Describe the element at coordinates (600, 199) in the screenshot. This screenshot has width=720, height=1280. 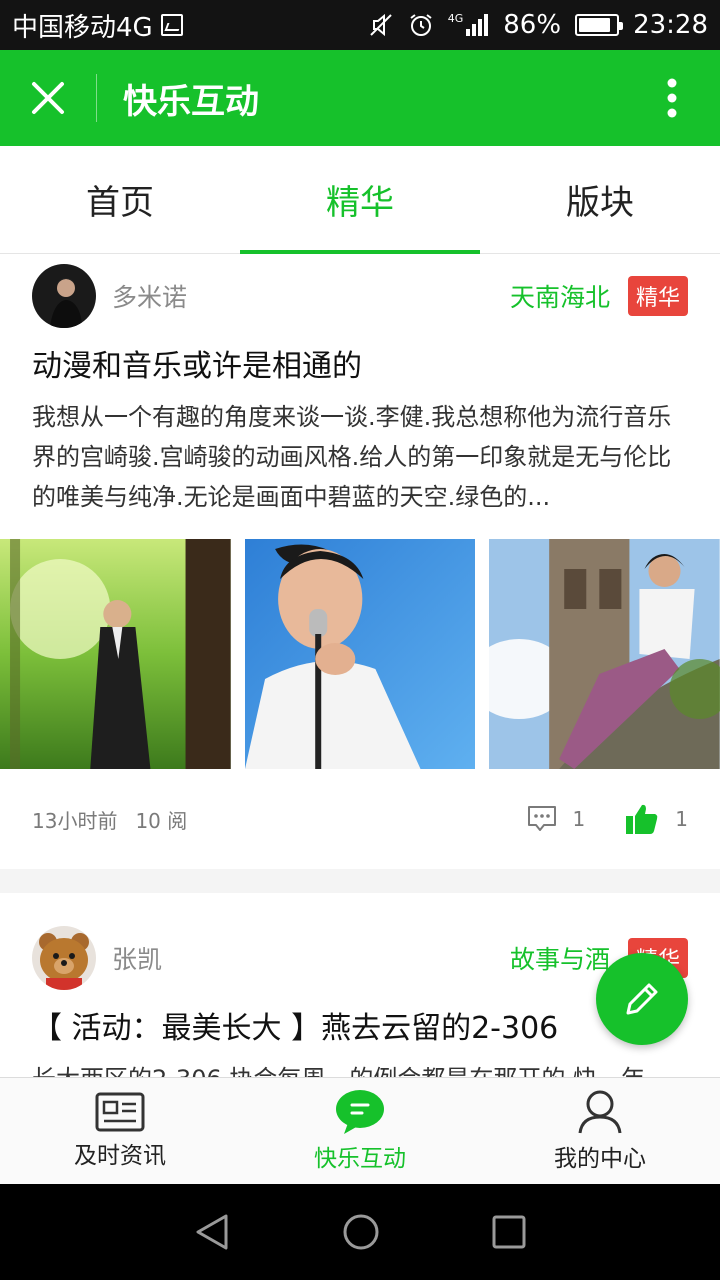
I see `tab-boards: 版块` at that location.